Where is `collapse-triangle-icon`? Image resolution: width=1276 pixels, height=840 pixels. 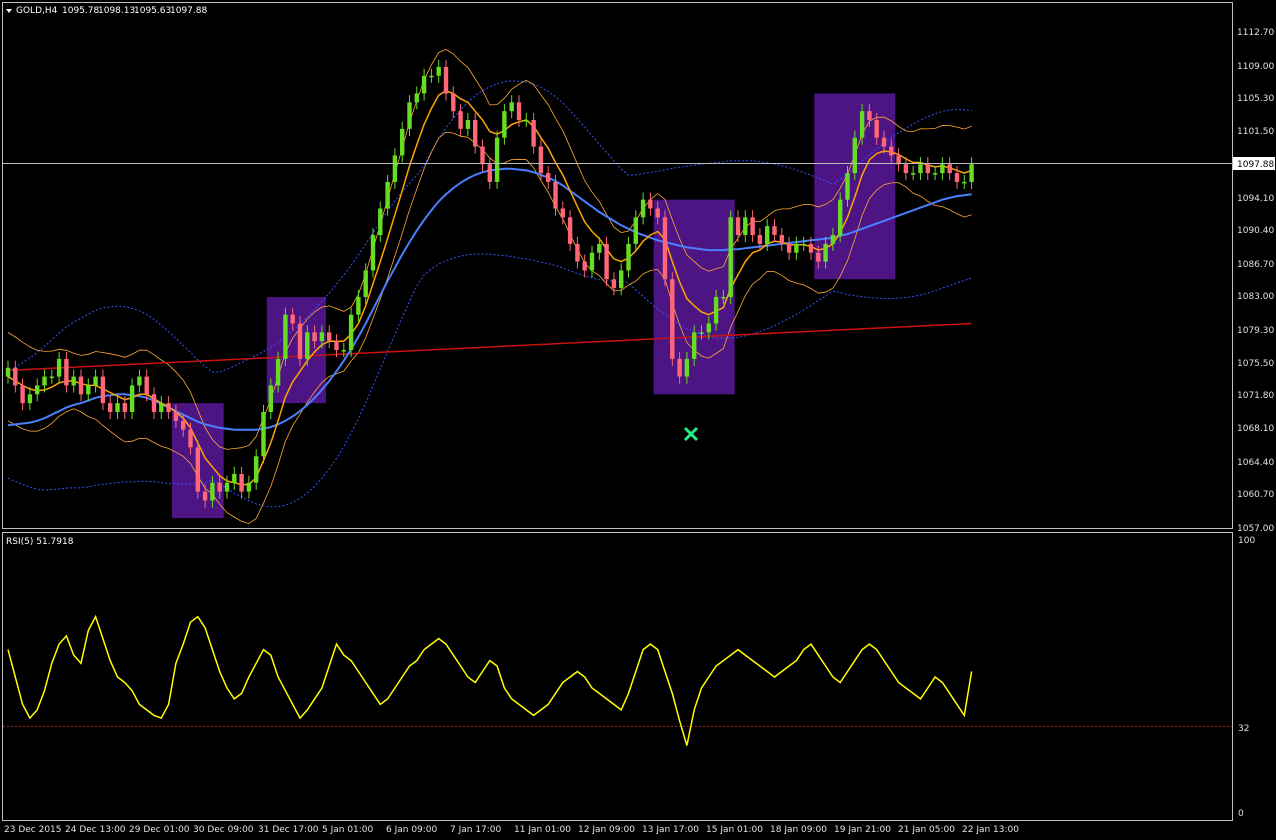
collapse-triangle-icon is located at coordinates (9, 11).